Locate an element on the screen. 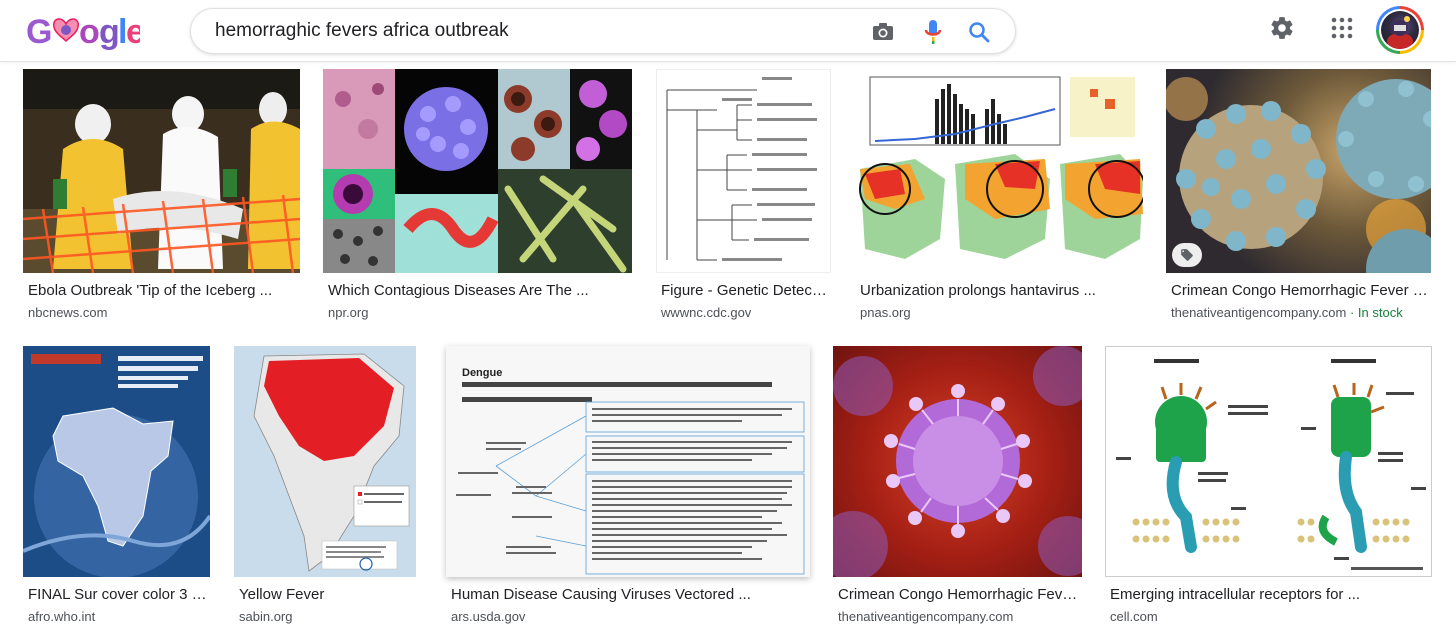 Image resolution: width=1456 pixels, height=630 pixels. in-stock-badge: · In stock is located at coordinates (1374, 312).